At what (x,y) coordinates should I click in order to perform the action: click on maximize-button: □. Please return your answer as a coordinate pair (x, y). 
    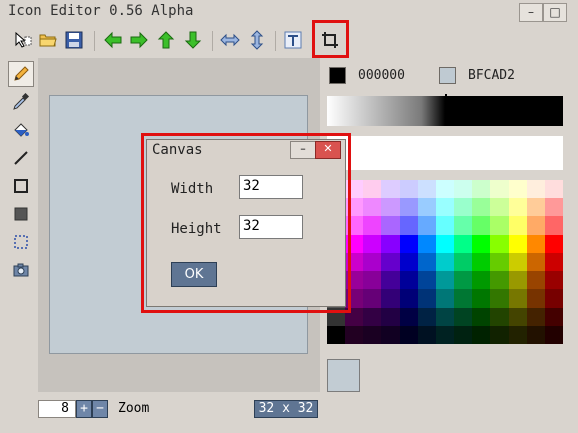
    Looking at the image, I should click on (555, 12).